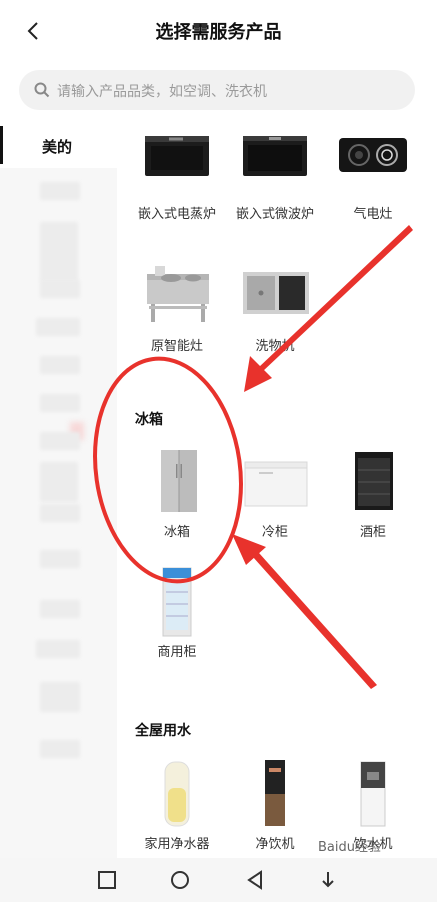  I want to click on product-item: 嵌入式微波炉, so click(275, 176).